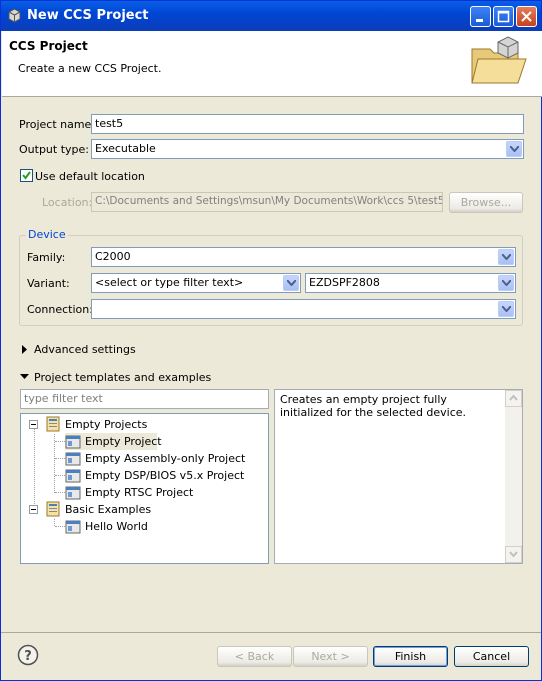 The width and height of the screenshot is (542, 681). I want to click on wizard-header: CCS Project Create a new CCS Project., so click(272, 64).